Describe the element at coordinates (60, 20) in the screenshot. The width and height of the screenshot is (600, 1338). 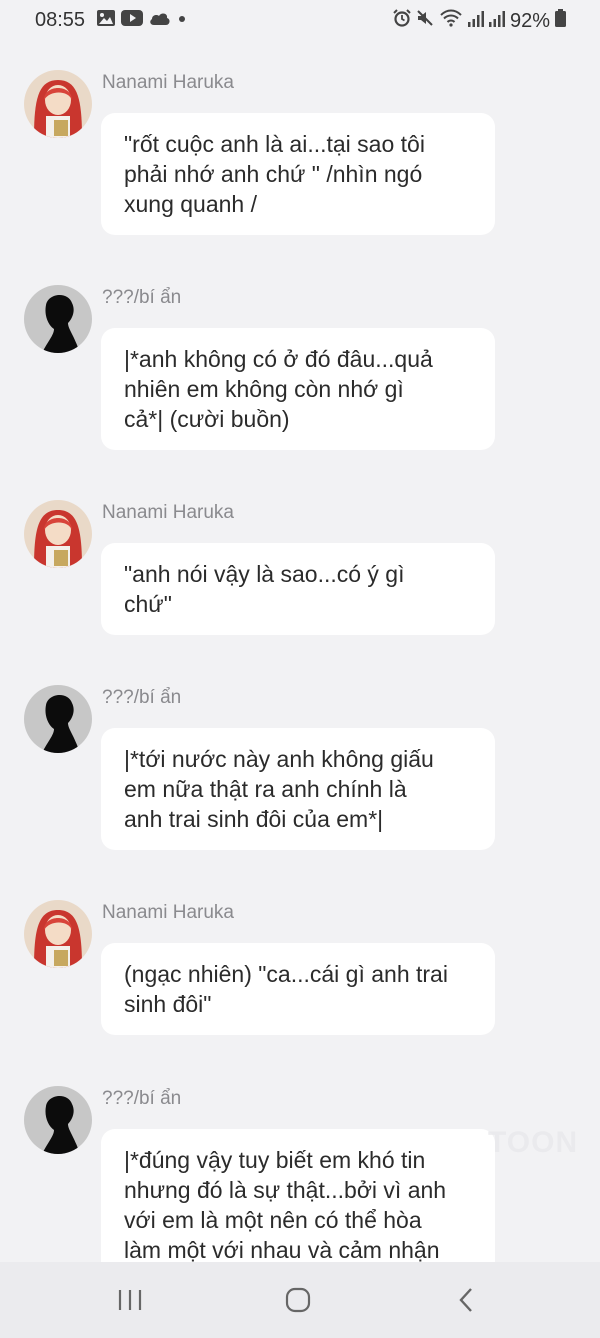
I see `status-time: 08:55` at that location.